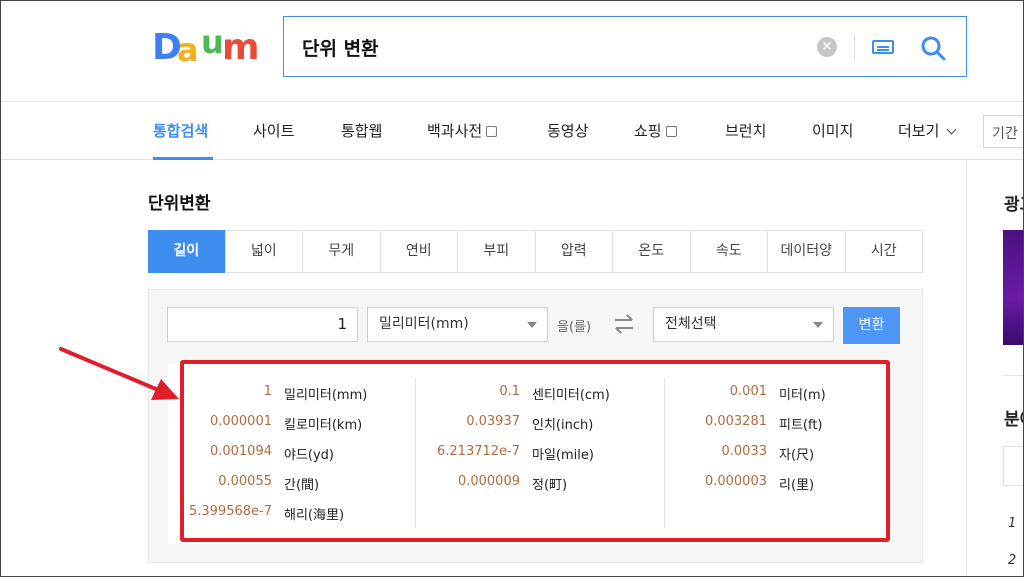  What do you see at coordinates (1003, 131) in the screenshot?
I see `period-filter: 기간` at bounding box center [1003, 131].